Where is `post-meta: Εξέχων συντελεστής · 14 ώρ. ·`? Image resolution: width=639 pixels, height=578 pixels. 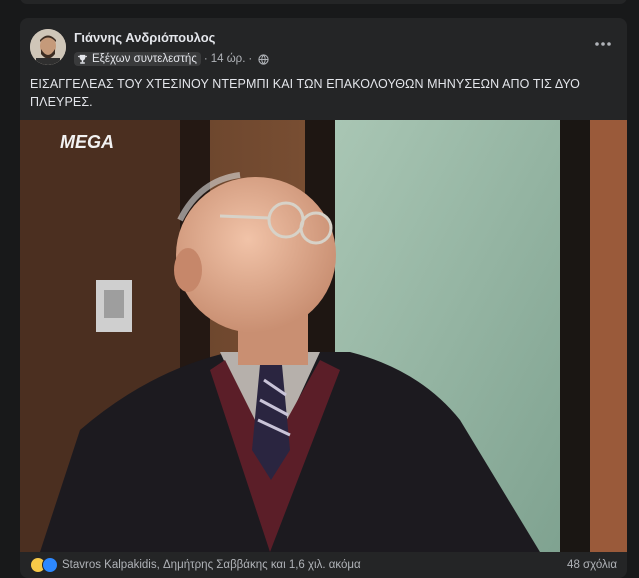 post-meta: Εξέχων συντελεστής · 14 ώρ. · is located at coordinates (171, 59).